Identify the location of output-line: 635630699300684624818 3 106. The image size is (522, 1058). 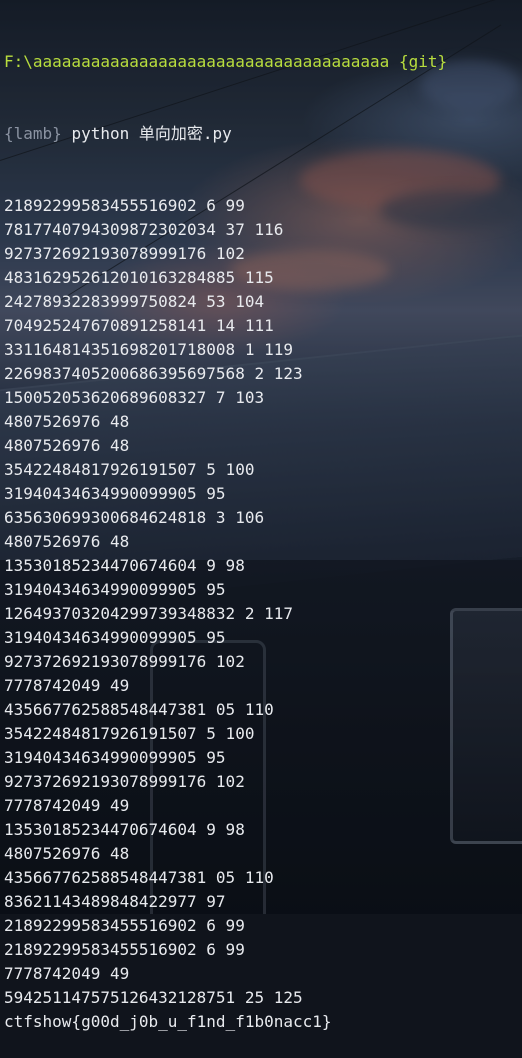
(134, 517).